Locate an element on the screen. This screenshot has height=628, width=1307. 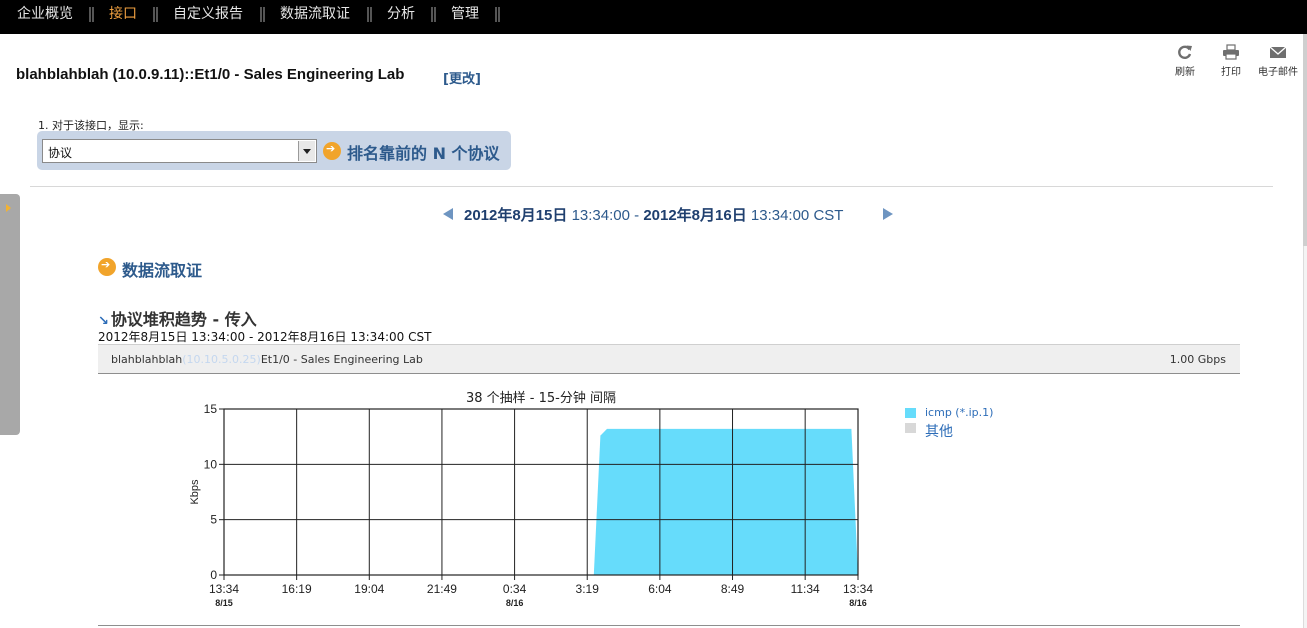
side-panel-toggle is located at coordinates (10, 314).